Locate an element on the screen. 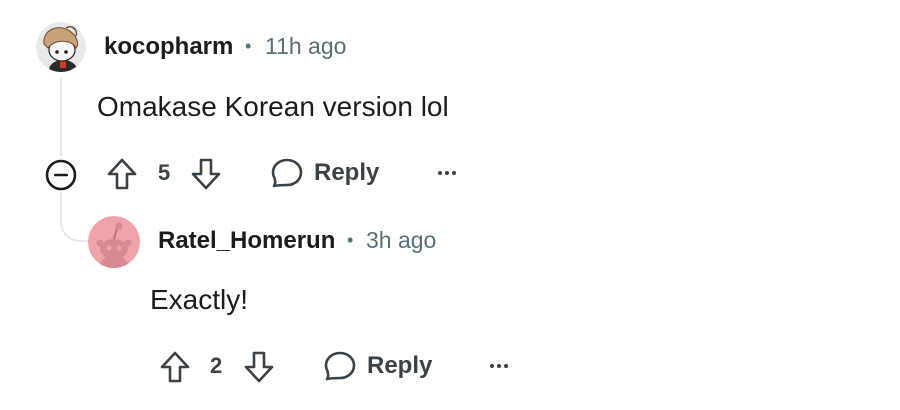  collapse-minus-icon is located at coordinates (61, 175).